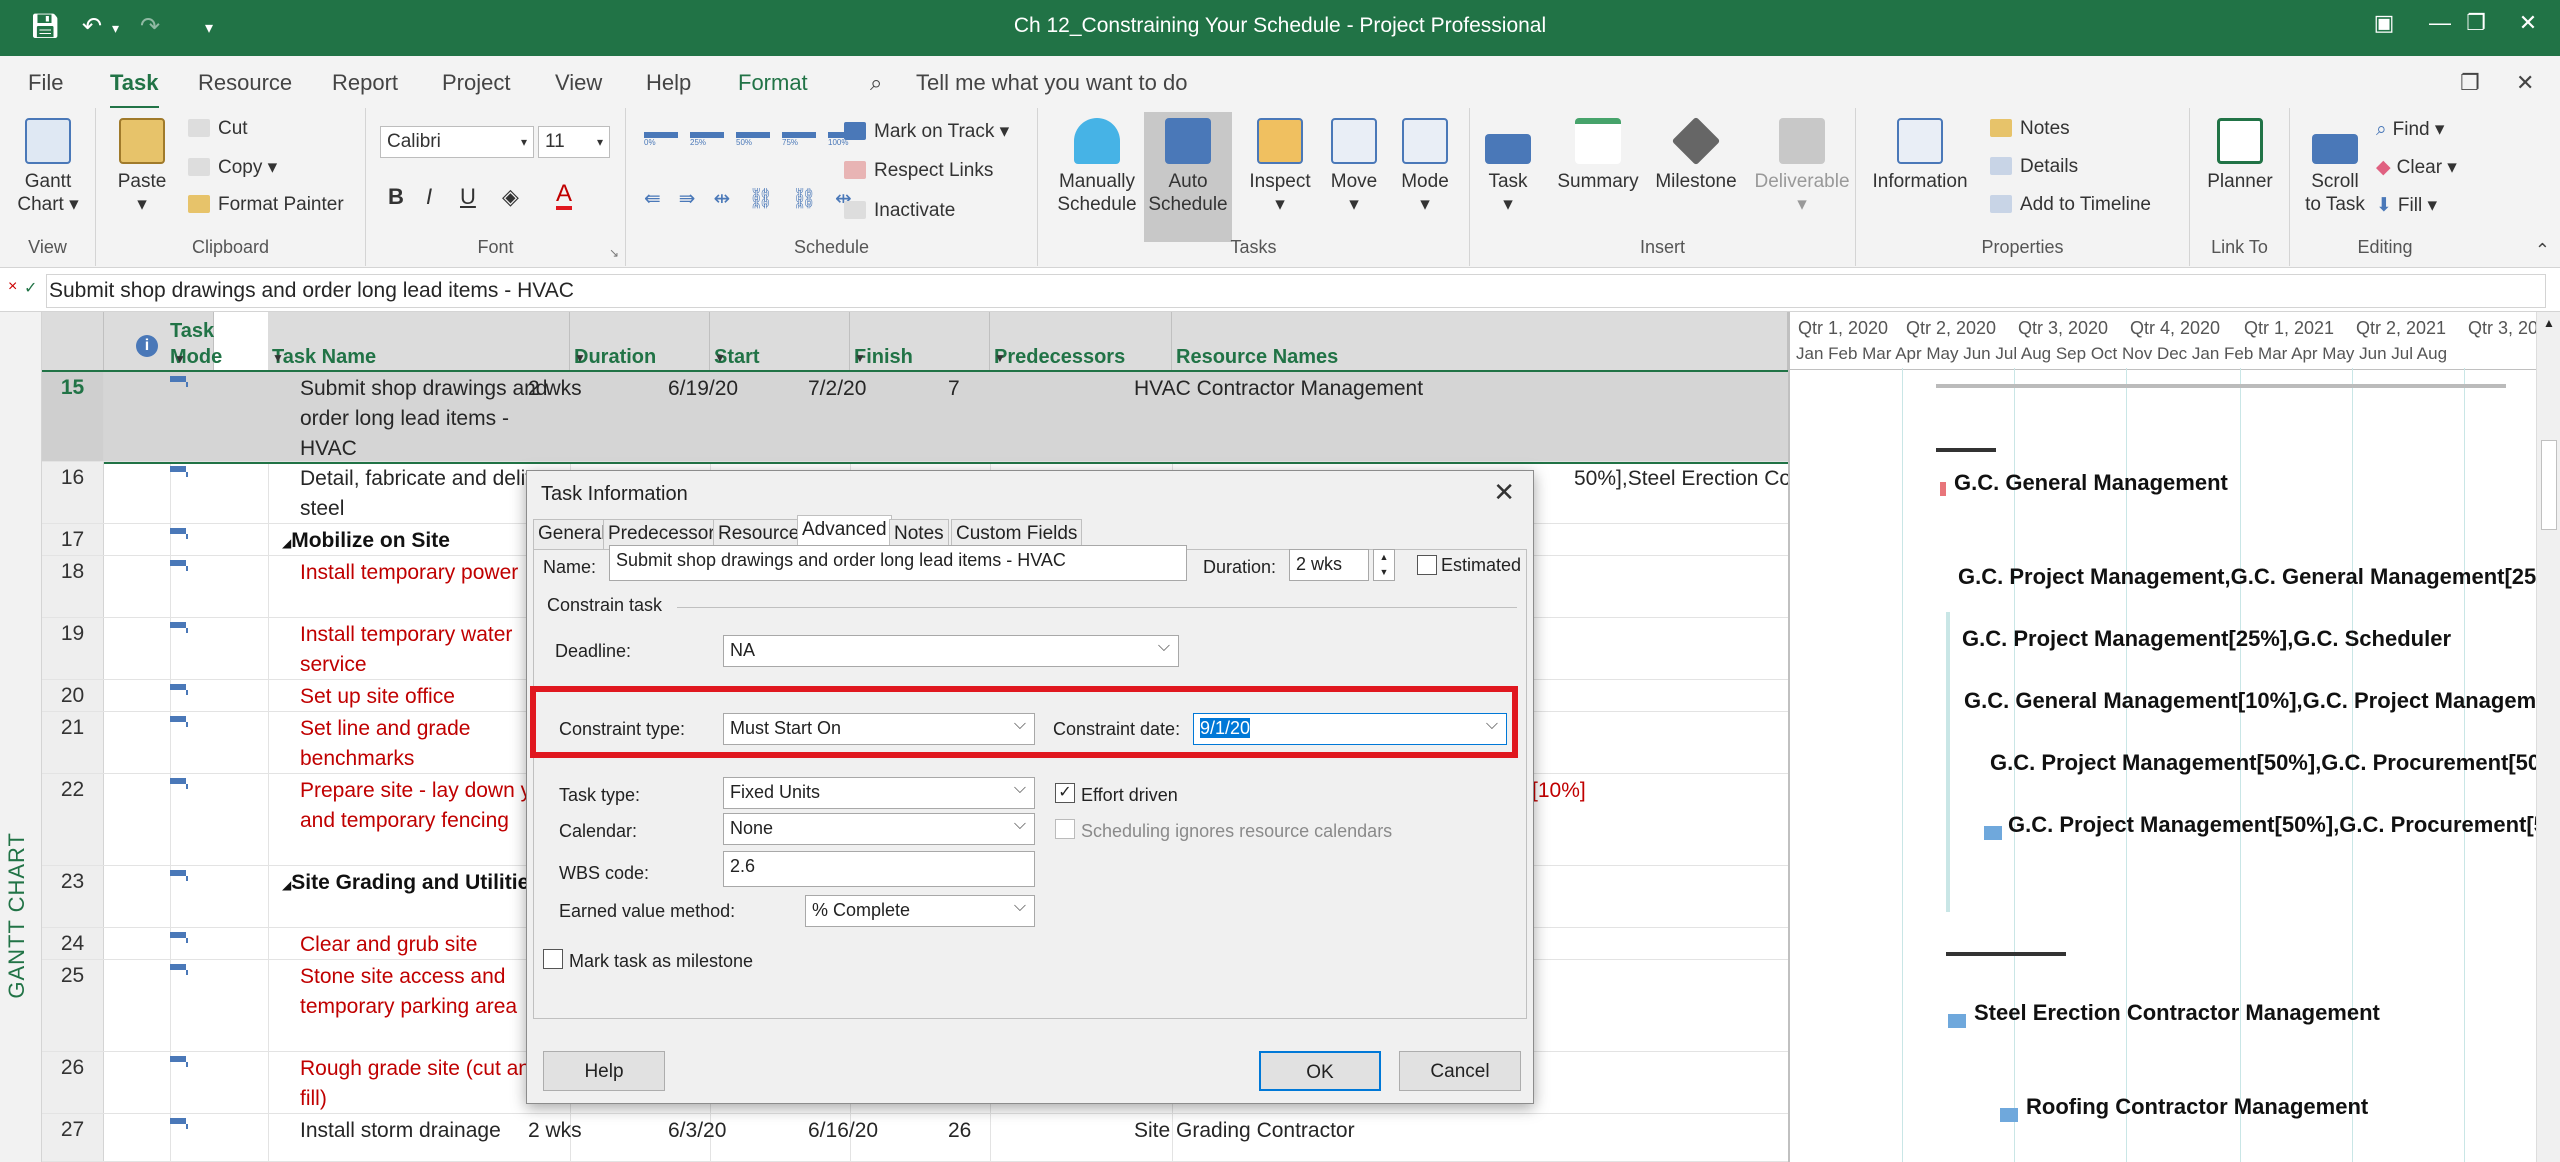 Image resolution: width=2560 pixels, height=1162 pixels. Describe the element at coordinates (1559, 791) in the screenshot. I see `resource-cell: [10%]` at that location.